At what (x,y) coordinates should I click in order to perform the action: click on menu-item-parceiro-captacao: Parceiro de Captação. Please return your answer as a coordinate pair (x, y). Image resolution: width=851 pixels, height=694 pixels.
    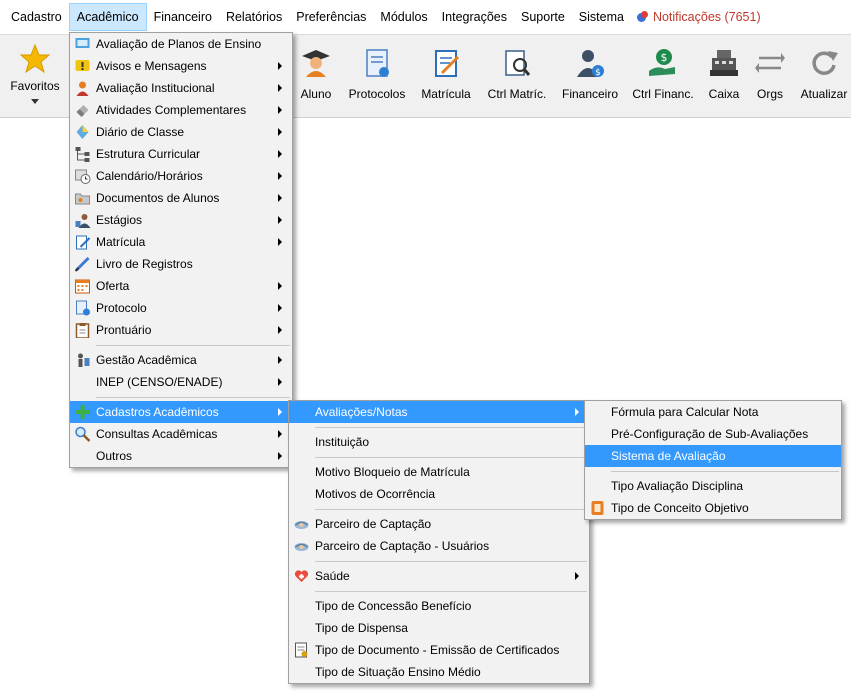
    Looking at the image, I should click on (439, 524).